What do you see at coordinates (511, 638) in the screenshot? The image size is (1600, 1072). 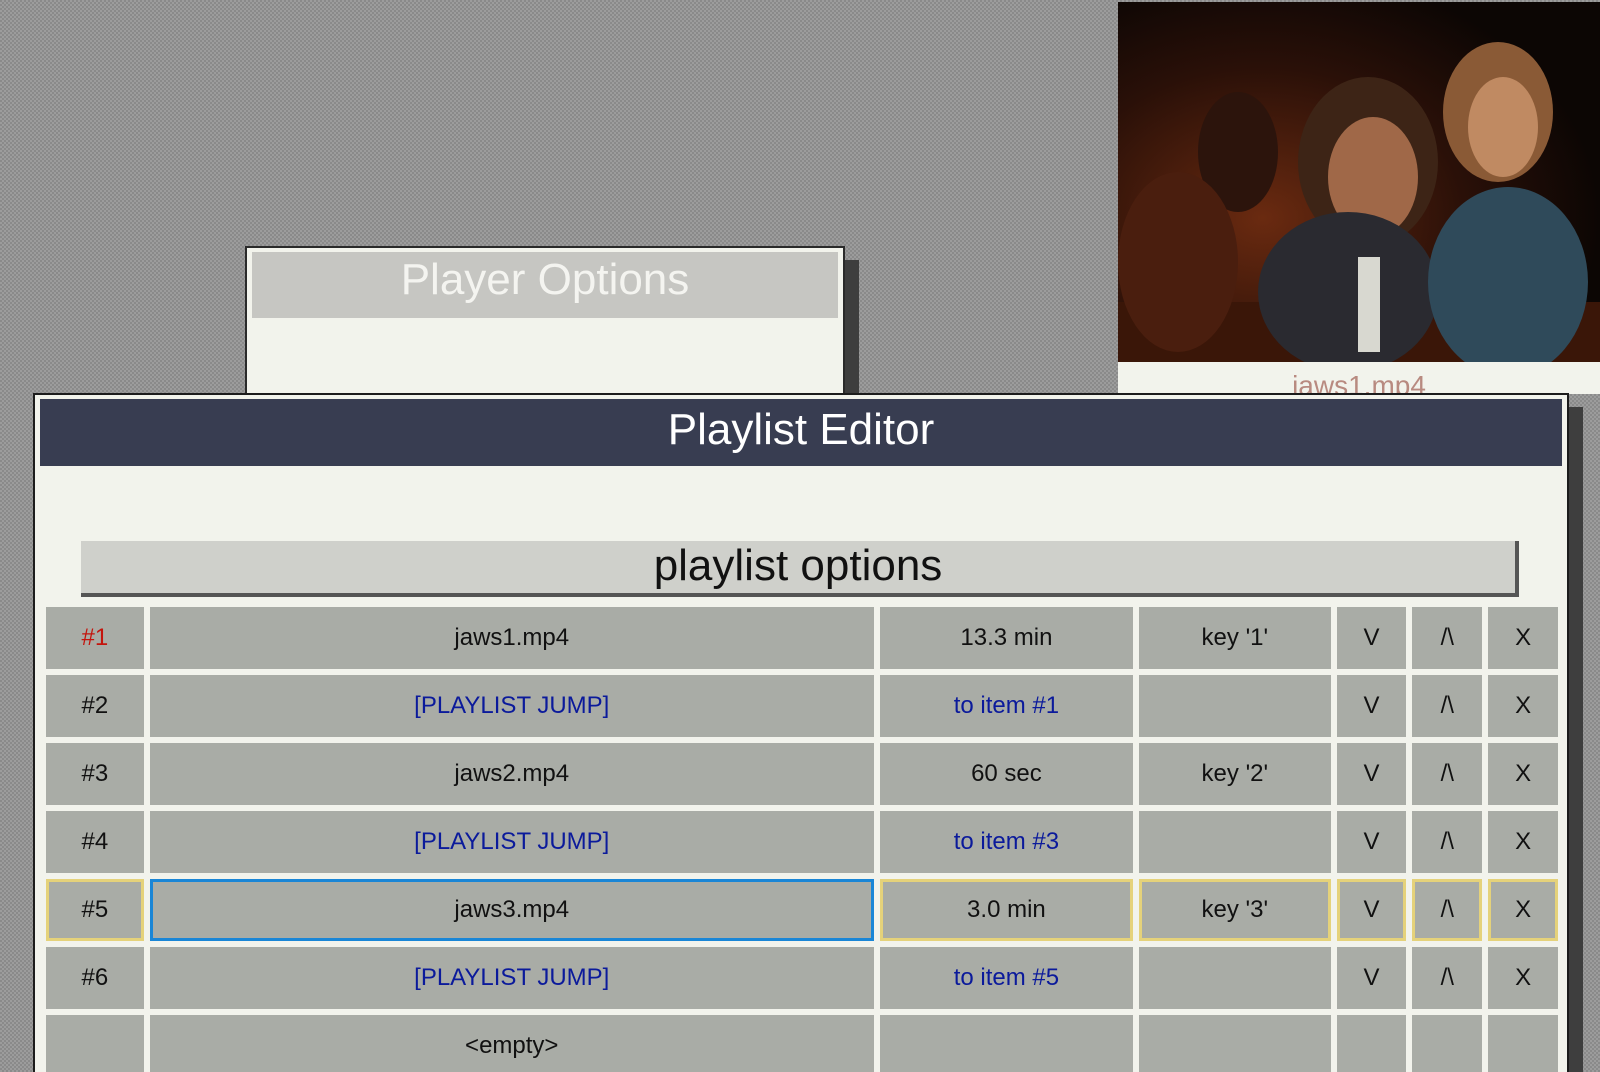 I see `item-name: jaws1.mp4` at bounding box center [511, 638].